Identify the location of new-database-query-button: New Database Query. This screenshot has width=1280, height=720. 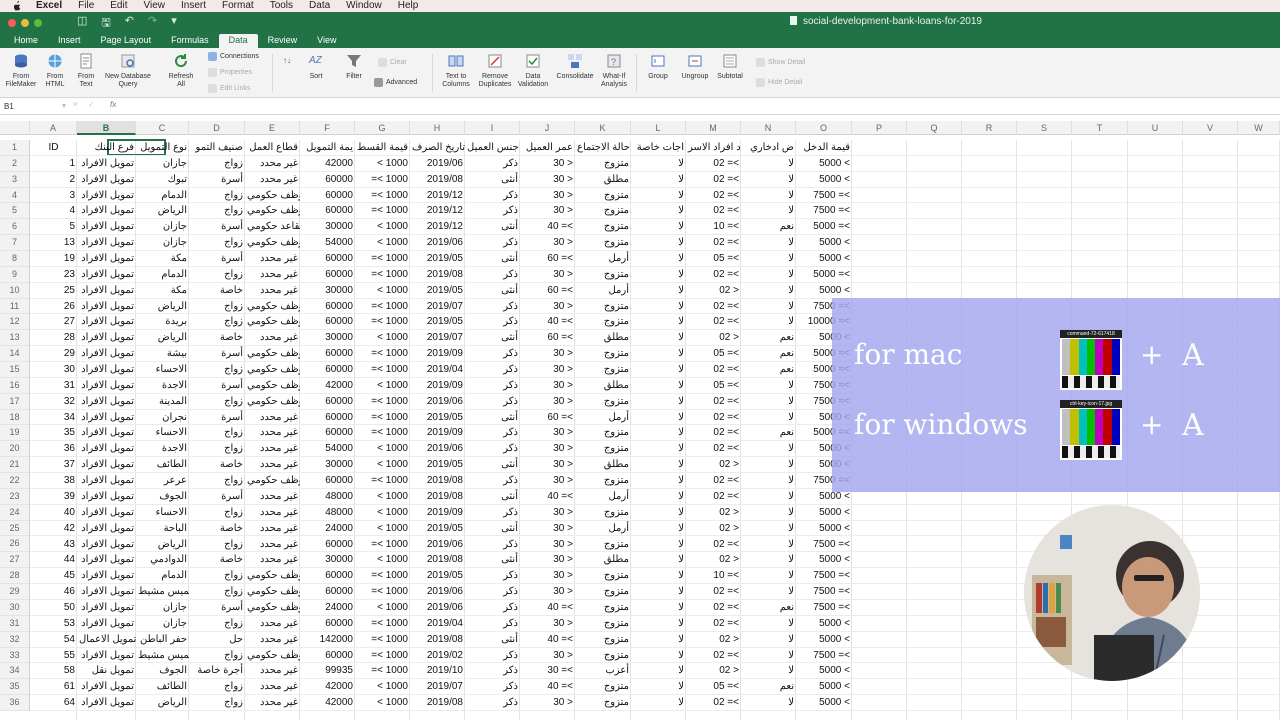
(128, 70).